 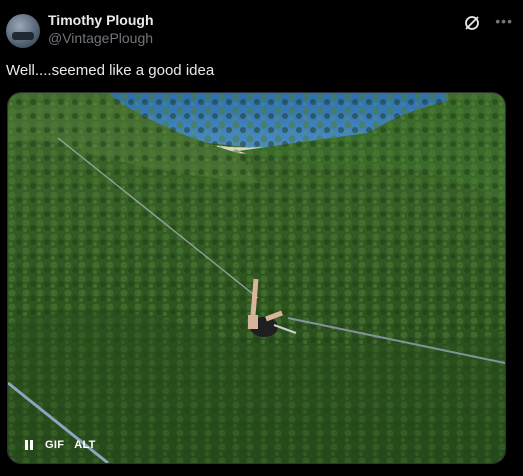 I want to click on post-header: Timothy Plough @VintagePlough •••, so click(x=261, y=30).